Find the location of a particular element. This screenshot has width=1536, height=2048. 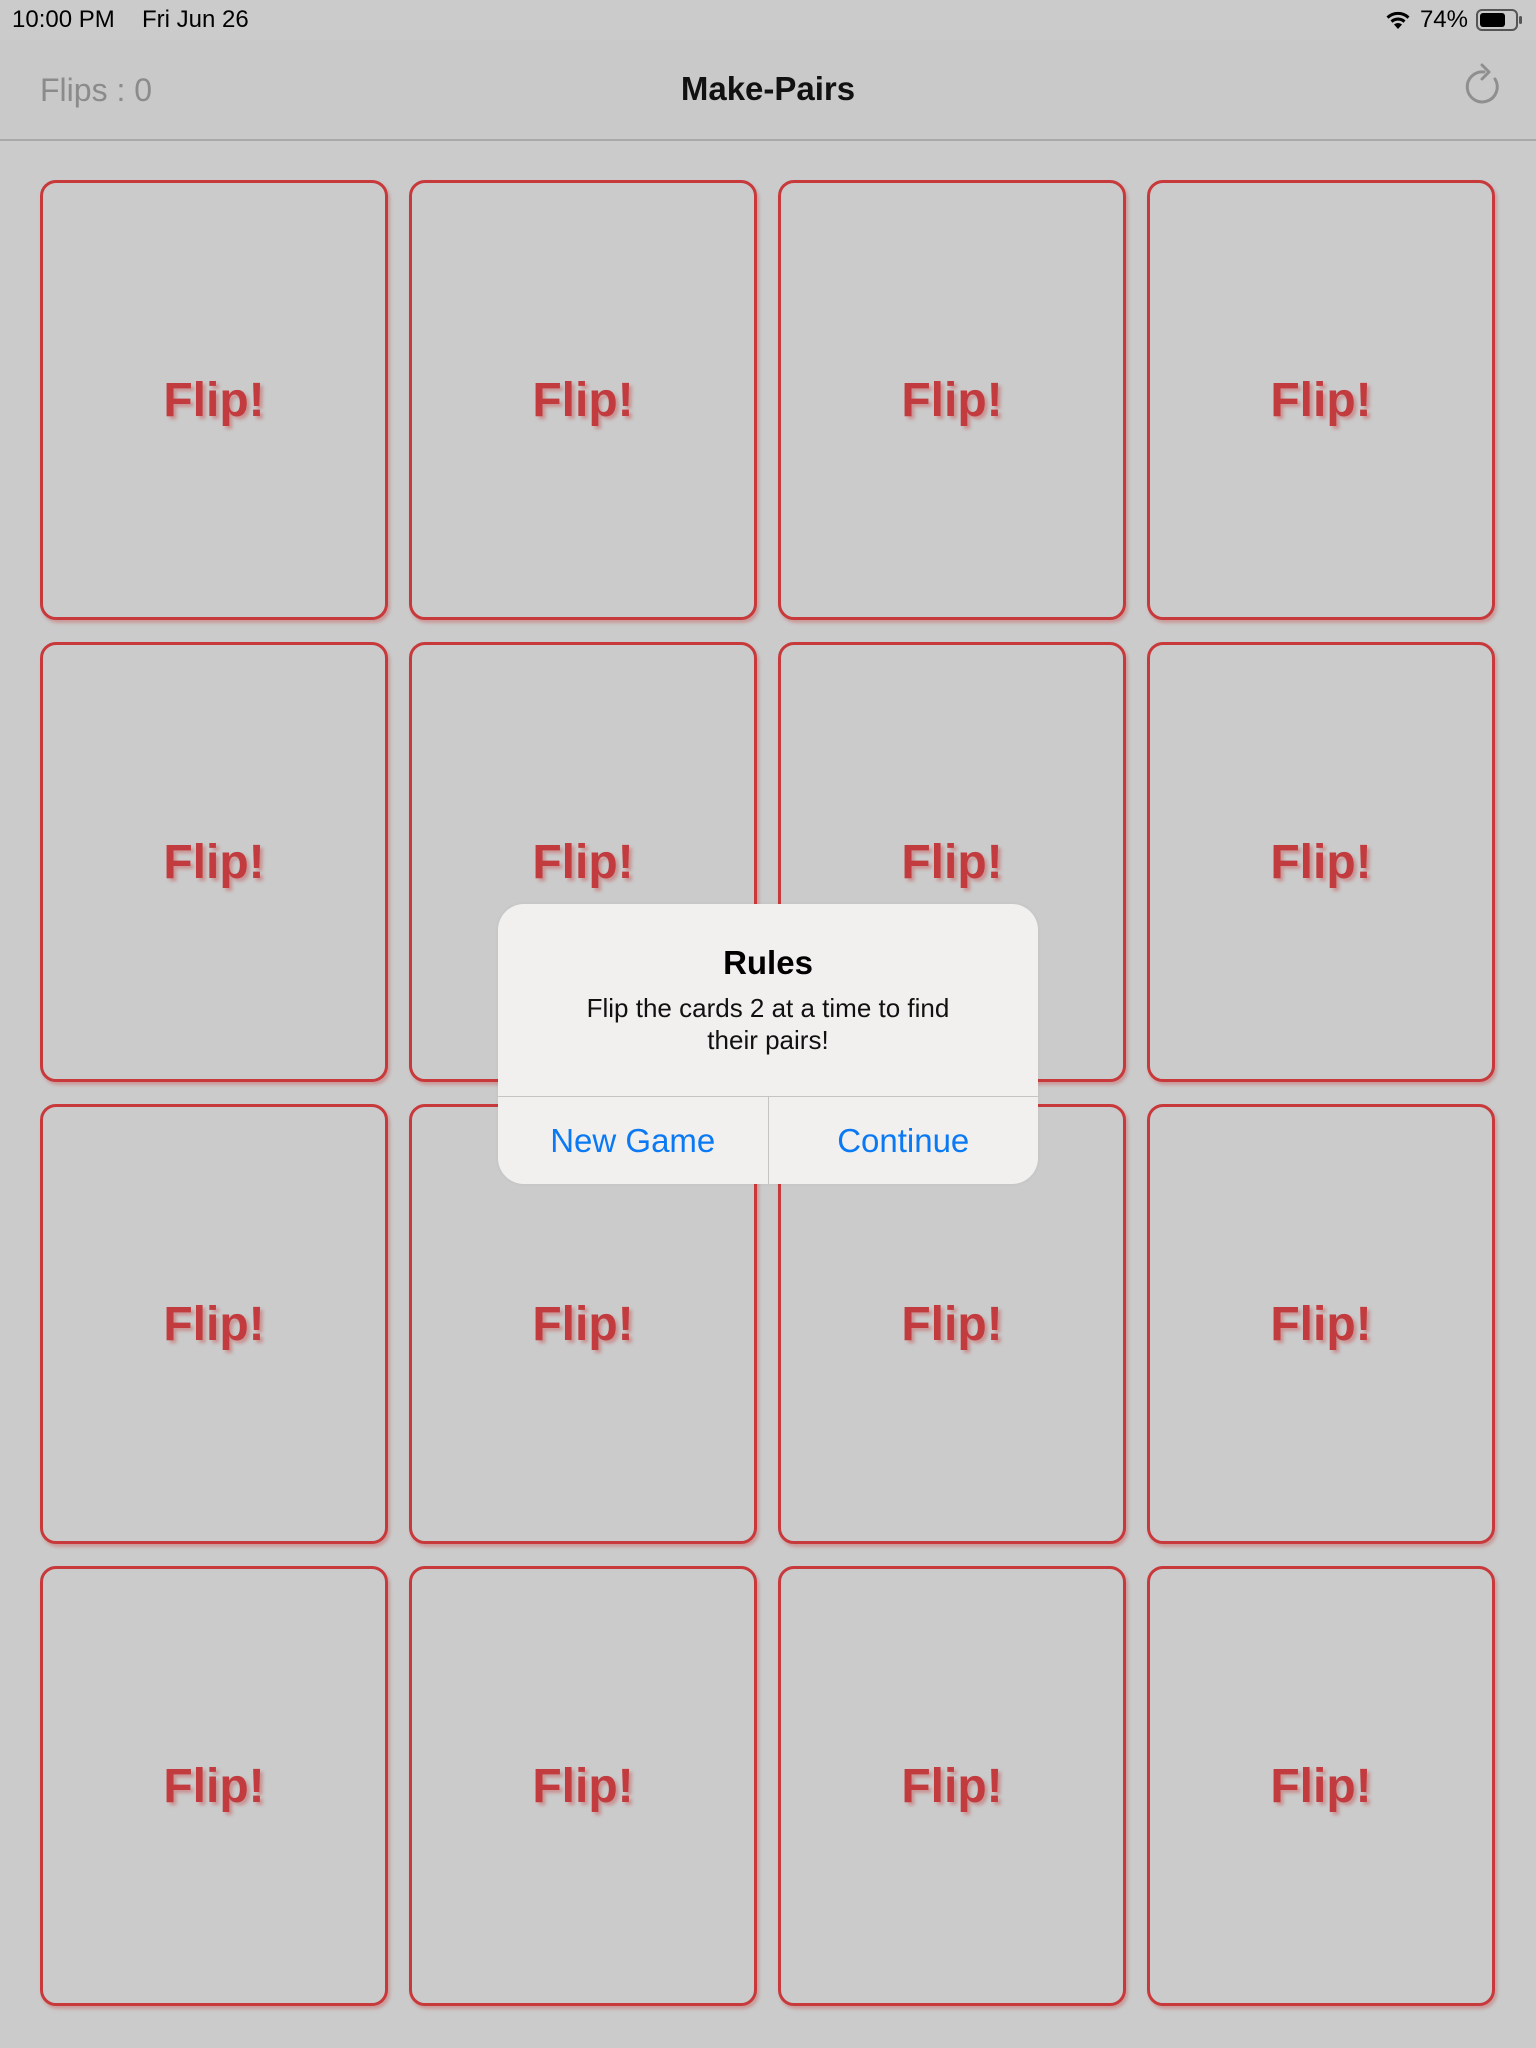

status-time: 10:00 PM is located at coordinates (63, 19).